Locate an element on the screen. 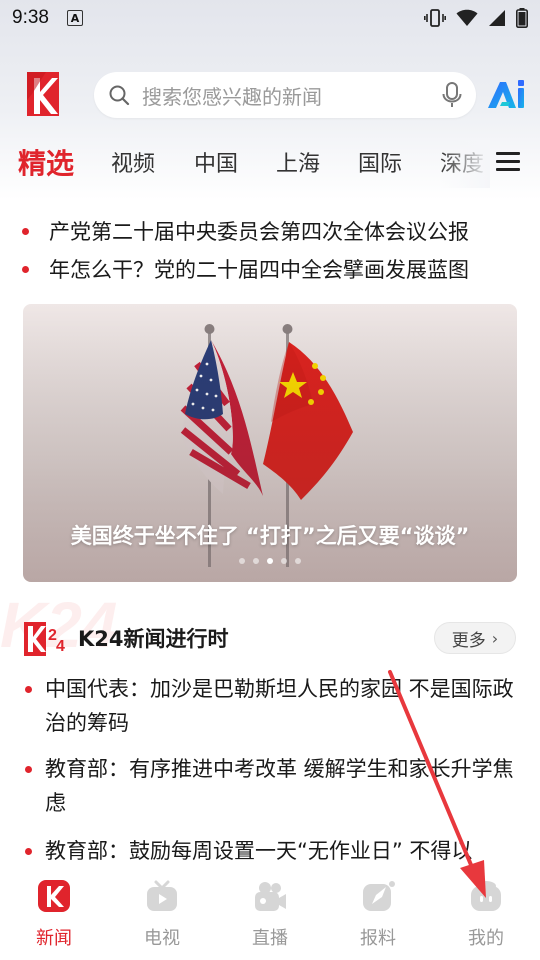 The height and width of the screenshot is (960, 540). menu-icon is located at coordinates (508, 163).